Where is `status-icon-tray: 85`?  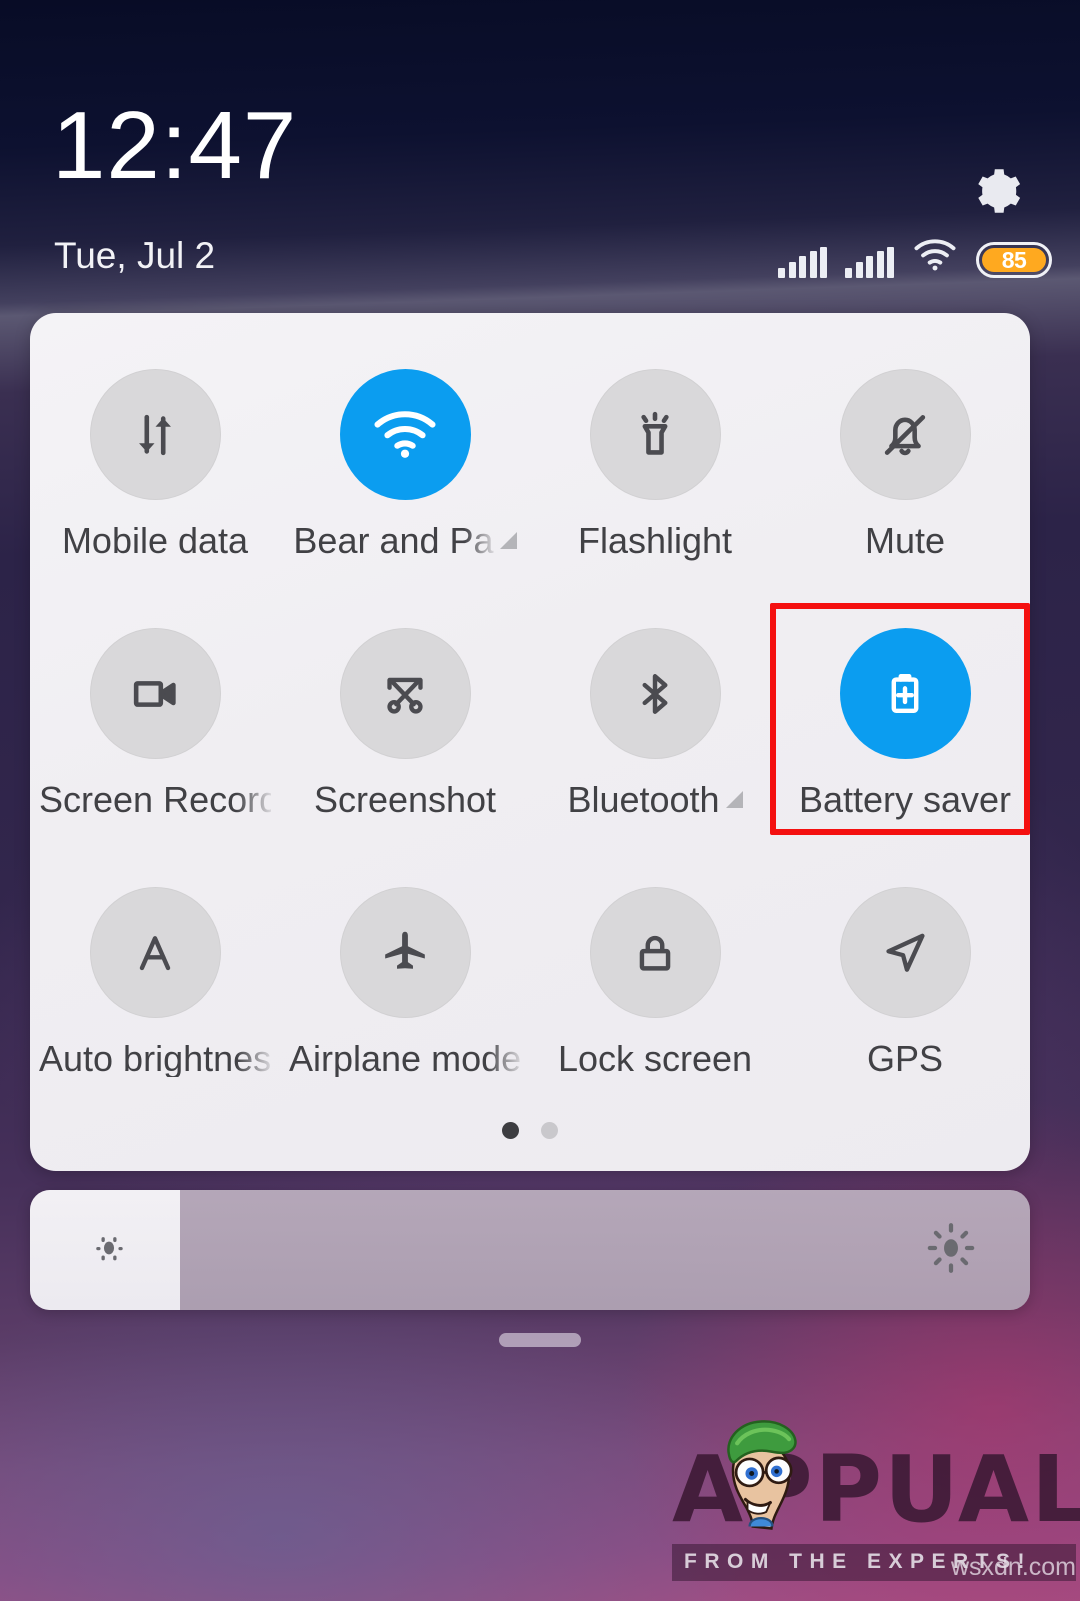
status-icon-tray: 85 is located at coordinates (915, 258).